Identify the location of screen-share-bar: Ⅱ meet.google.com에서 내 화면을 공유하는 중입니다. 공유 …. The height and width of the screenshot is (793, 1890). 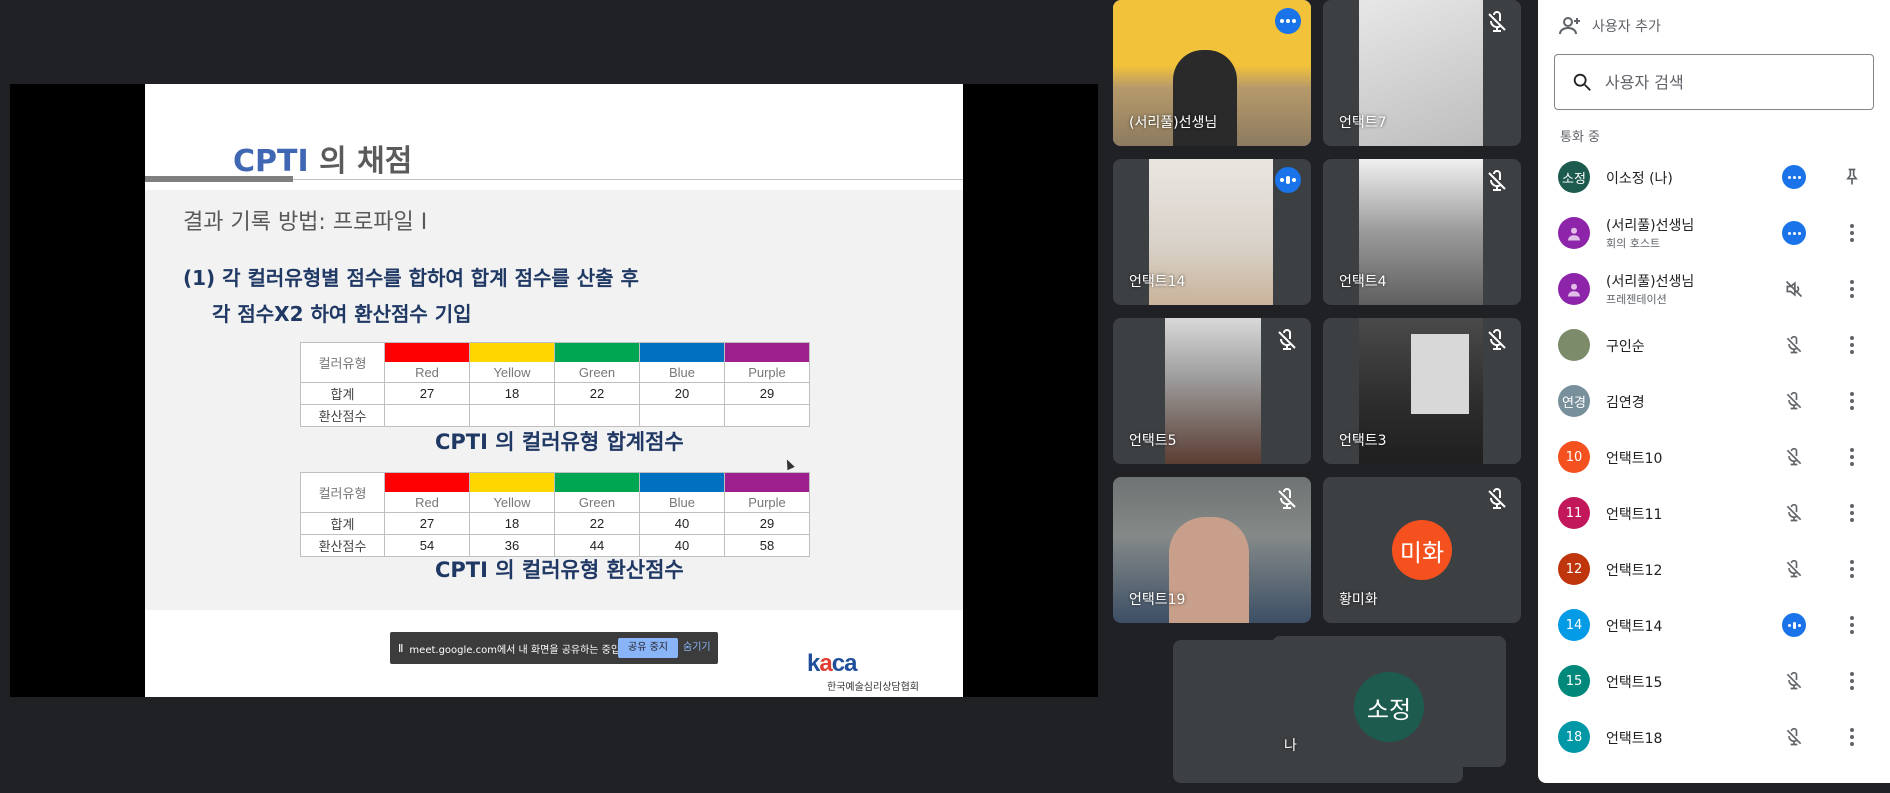
(554, 648).